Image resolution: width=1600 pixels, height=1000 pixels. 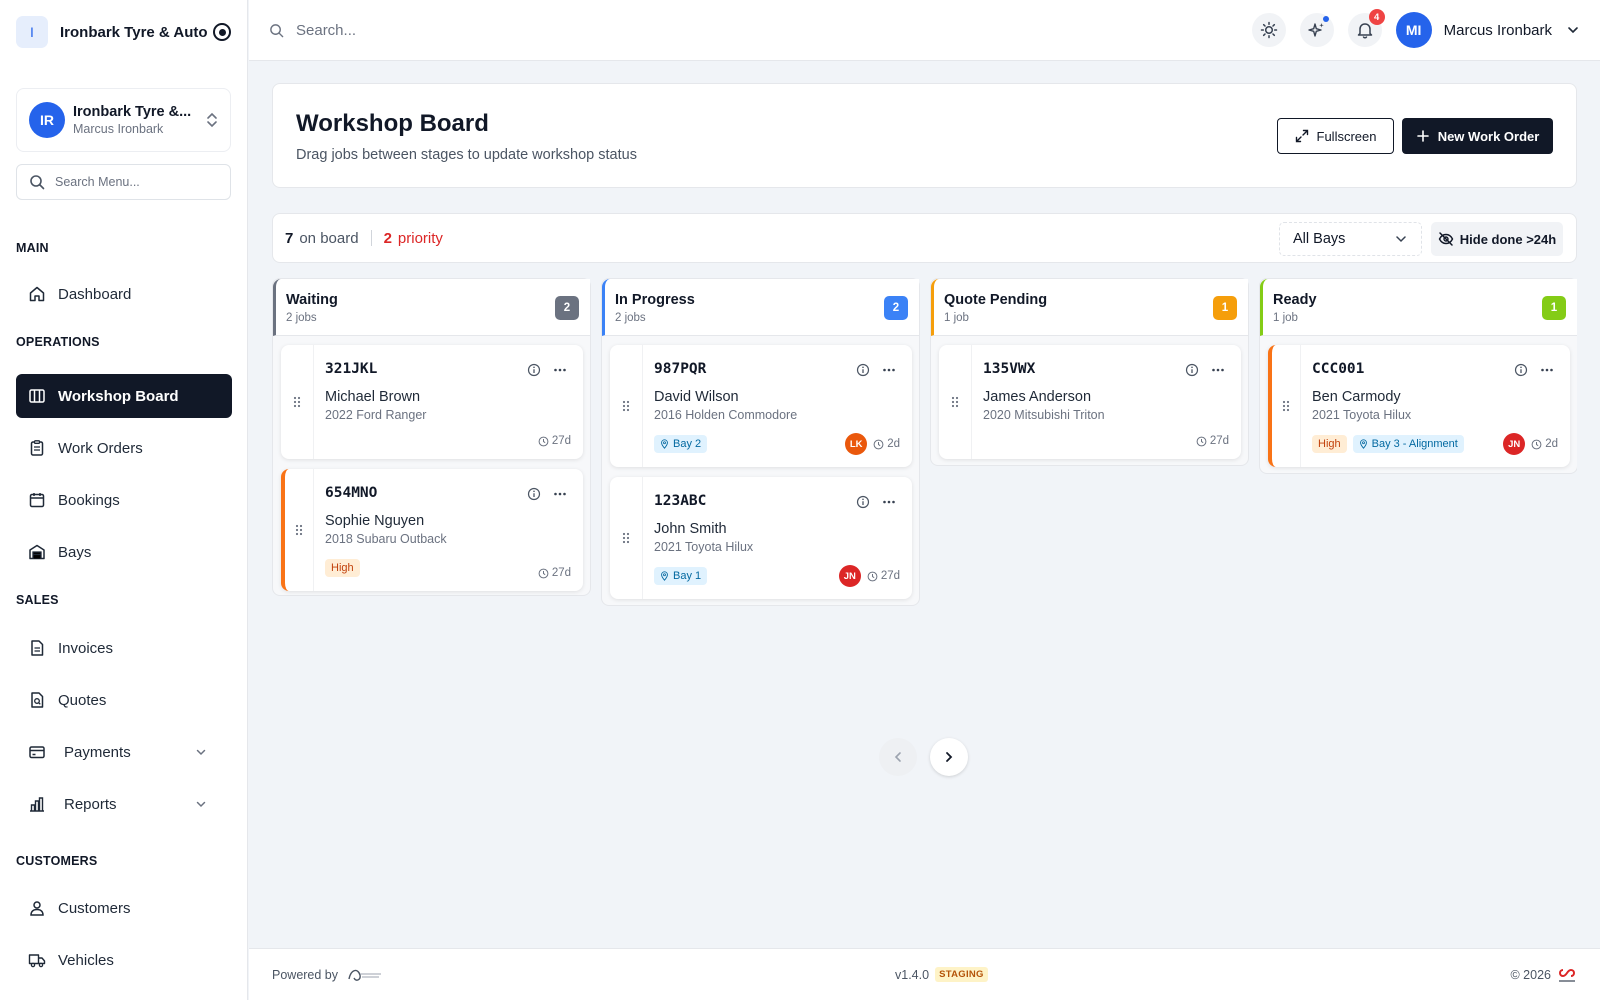 What do you see at coordinates (431, 307) in the screenshot?
I see `column-header: Waiting 2 jobs 2` at bounding box center [431, 307].